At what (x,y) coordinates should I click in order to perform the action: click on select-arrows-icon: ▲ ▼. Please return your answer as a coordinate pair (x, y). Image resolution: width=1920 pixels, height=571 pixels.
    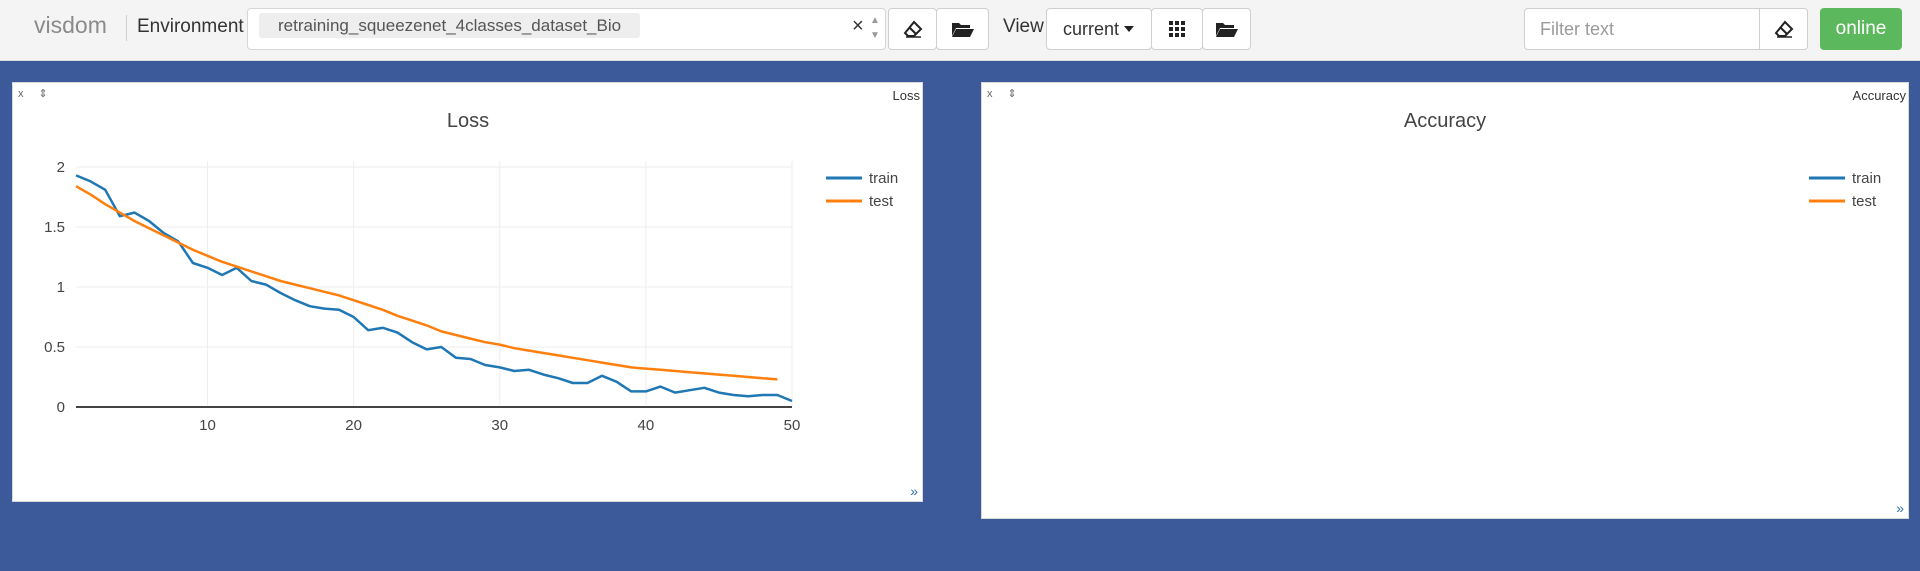
    Looking at the image, I should click on (875, 28).